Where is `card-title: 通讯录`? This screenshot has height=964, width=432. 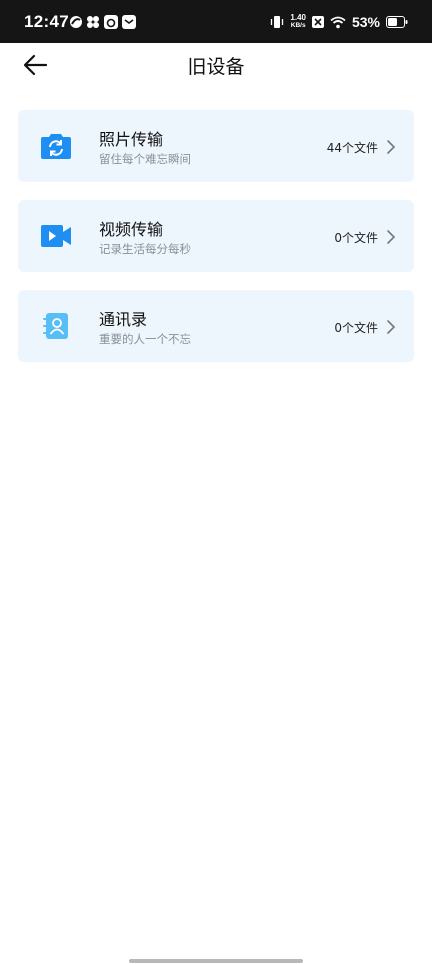 card-title: 通讯录 is located at coordinates (123, 319).